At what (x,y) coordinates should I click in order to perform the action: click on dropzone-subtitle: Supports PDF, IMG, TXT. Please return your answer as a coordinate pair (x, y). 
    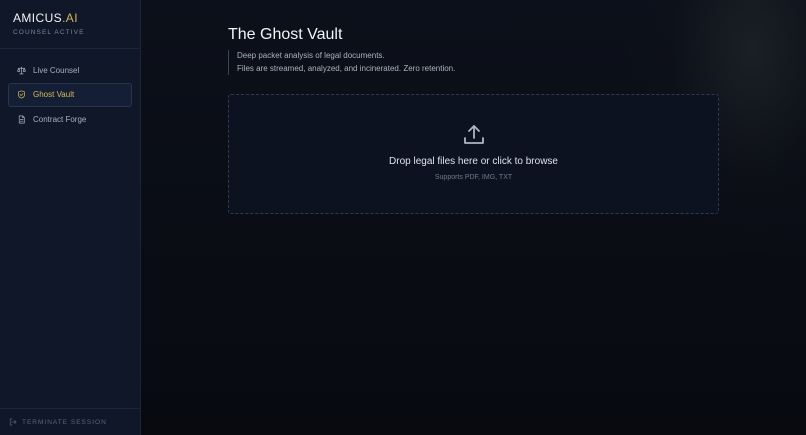
    Looking at the image, I should click on (473, 177).